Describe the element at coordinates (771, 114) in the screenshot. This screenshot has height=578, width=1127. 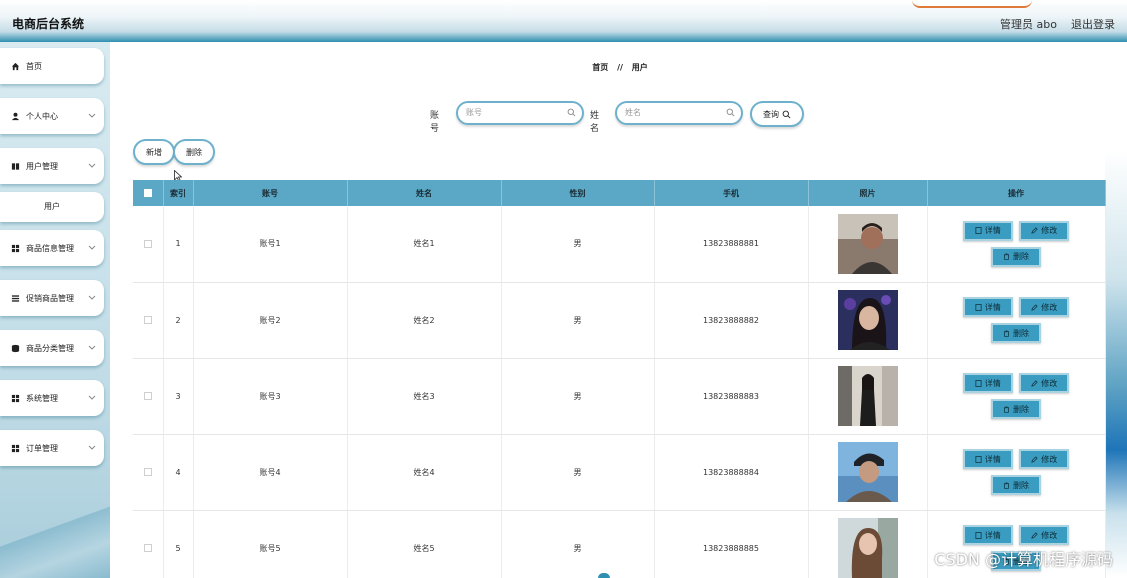
I see `query-label: 查询` at that location.